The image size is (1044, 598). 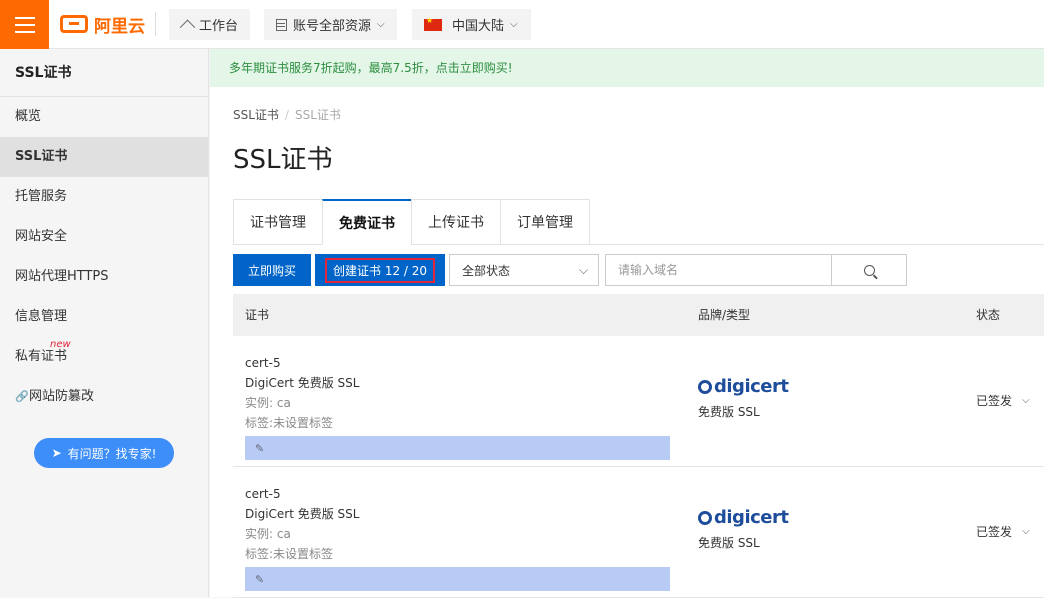 I want to click on tab-free-cert: 免费证书, so click(x=366, y=222).